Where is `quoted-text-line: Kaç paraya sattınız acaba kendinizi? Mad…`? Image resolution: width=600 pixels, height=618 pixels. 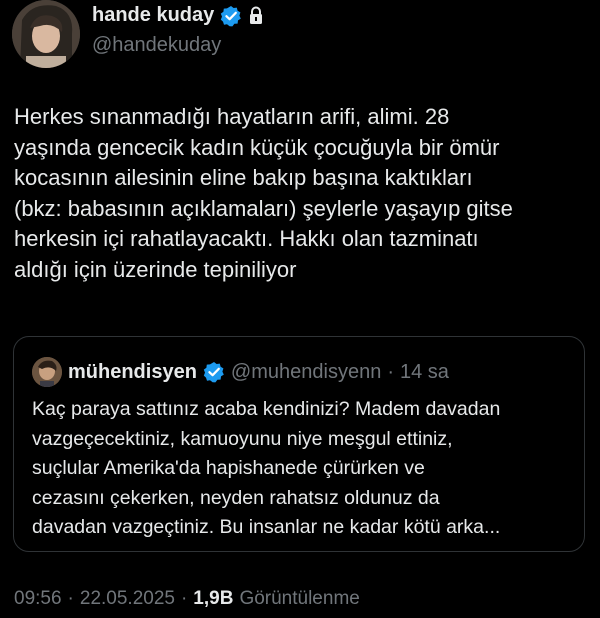
quoted-text-line: Kaç paraya sattınız acaba kendinizi? Mad… is located at coordinates (266, 409).